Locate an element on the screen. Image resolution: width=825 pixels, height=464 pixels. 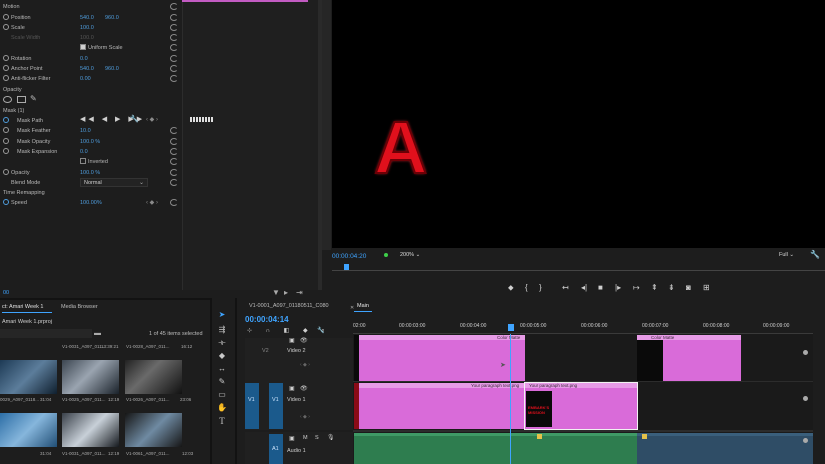
mask-feather-stopwatch-icon is located at coordinates (6, 130).